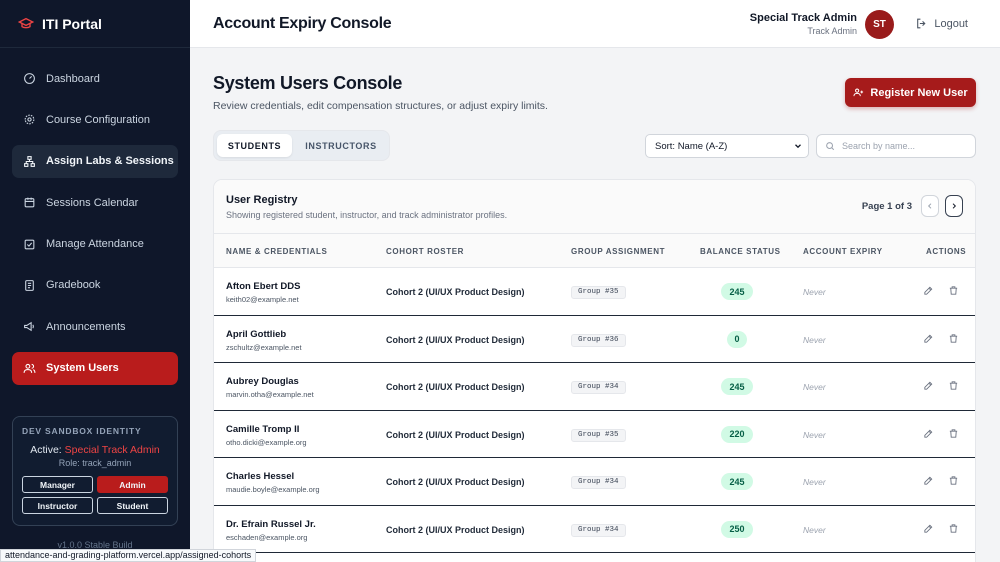 This screenshot has width=1000, height=562. Describe the element at coordinates (879, 24) in the screenshot. I see `avatar: ST` at that location.